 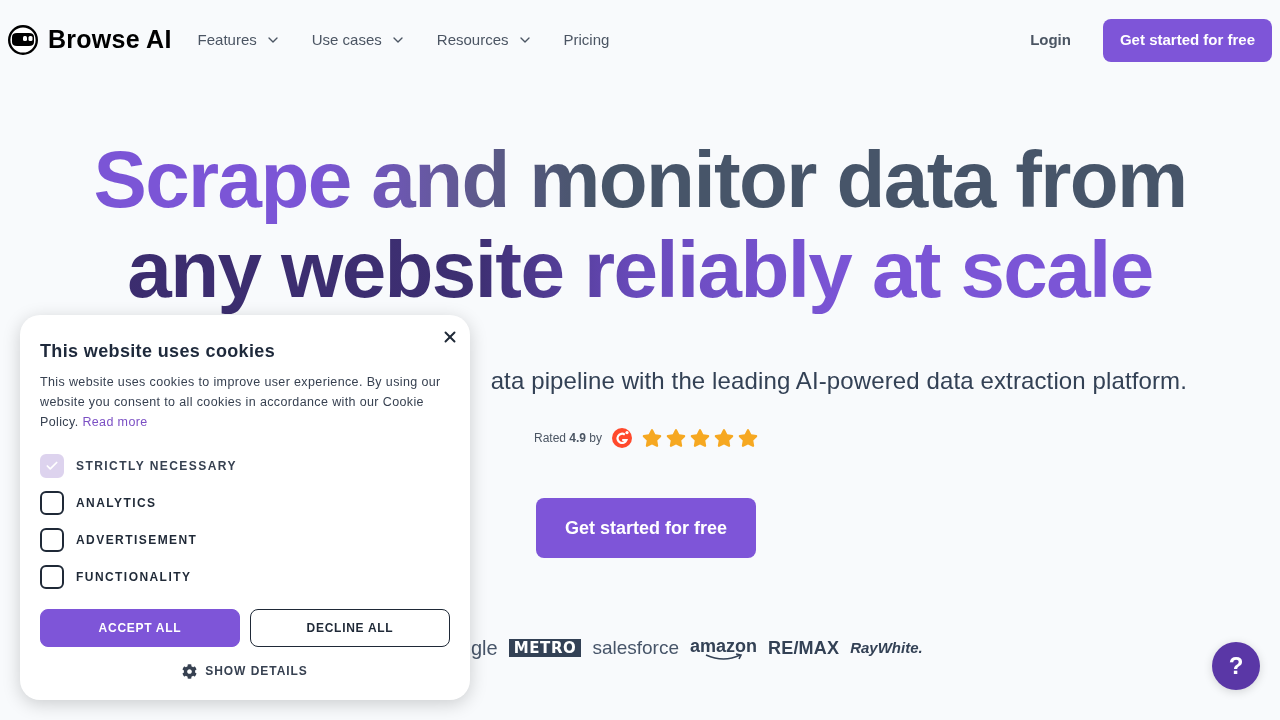 I want to click on checkbox-label: FUNCTIONALITY, so click(x=134, y=577).